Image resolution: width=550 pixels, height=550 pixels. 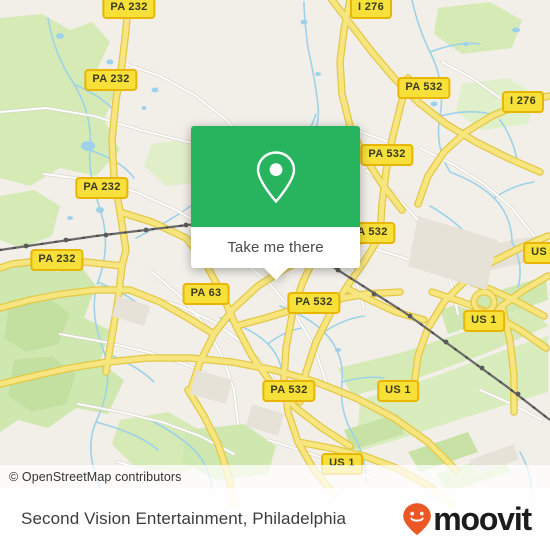 What do you see at coordinates (275, 476) in the screenshot?
I see `map-attribution: © OpenStreetMap contributors` at bounding box center [275, 476].